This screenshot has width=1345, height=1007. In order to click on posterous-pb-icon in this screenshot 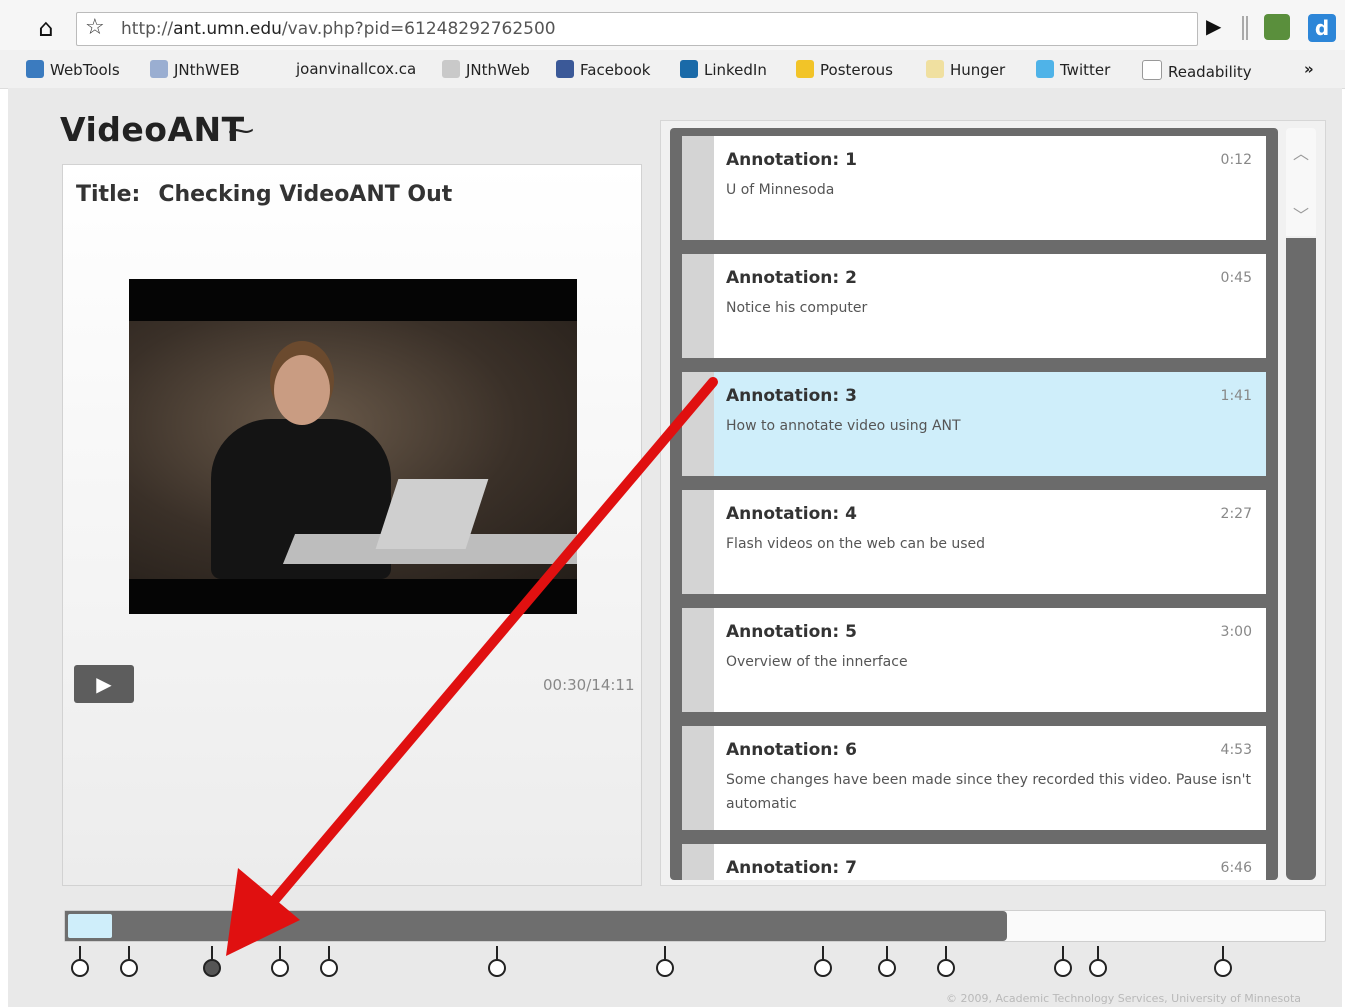, I will do `click(451, 69)`.